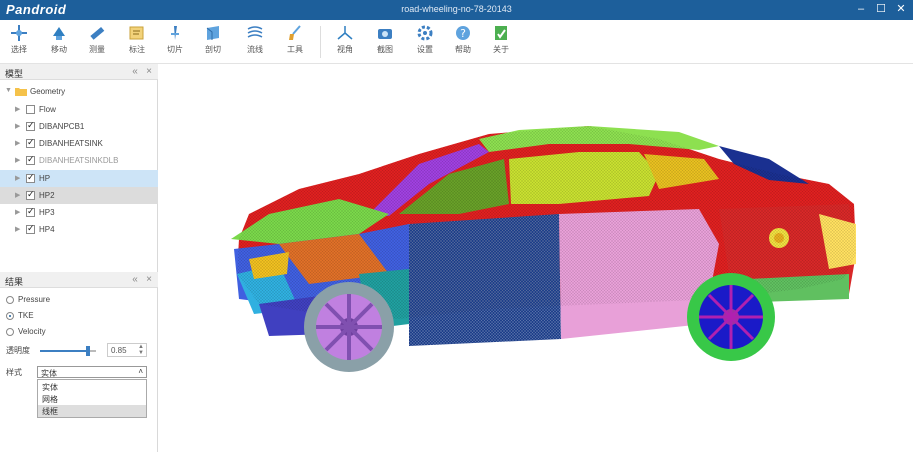  What do you see at coordinates (97, 33) in the screenshot?
I see `ruler-icon` at bounding box center [97, 33].